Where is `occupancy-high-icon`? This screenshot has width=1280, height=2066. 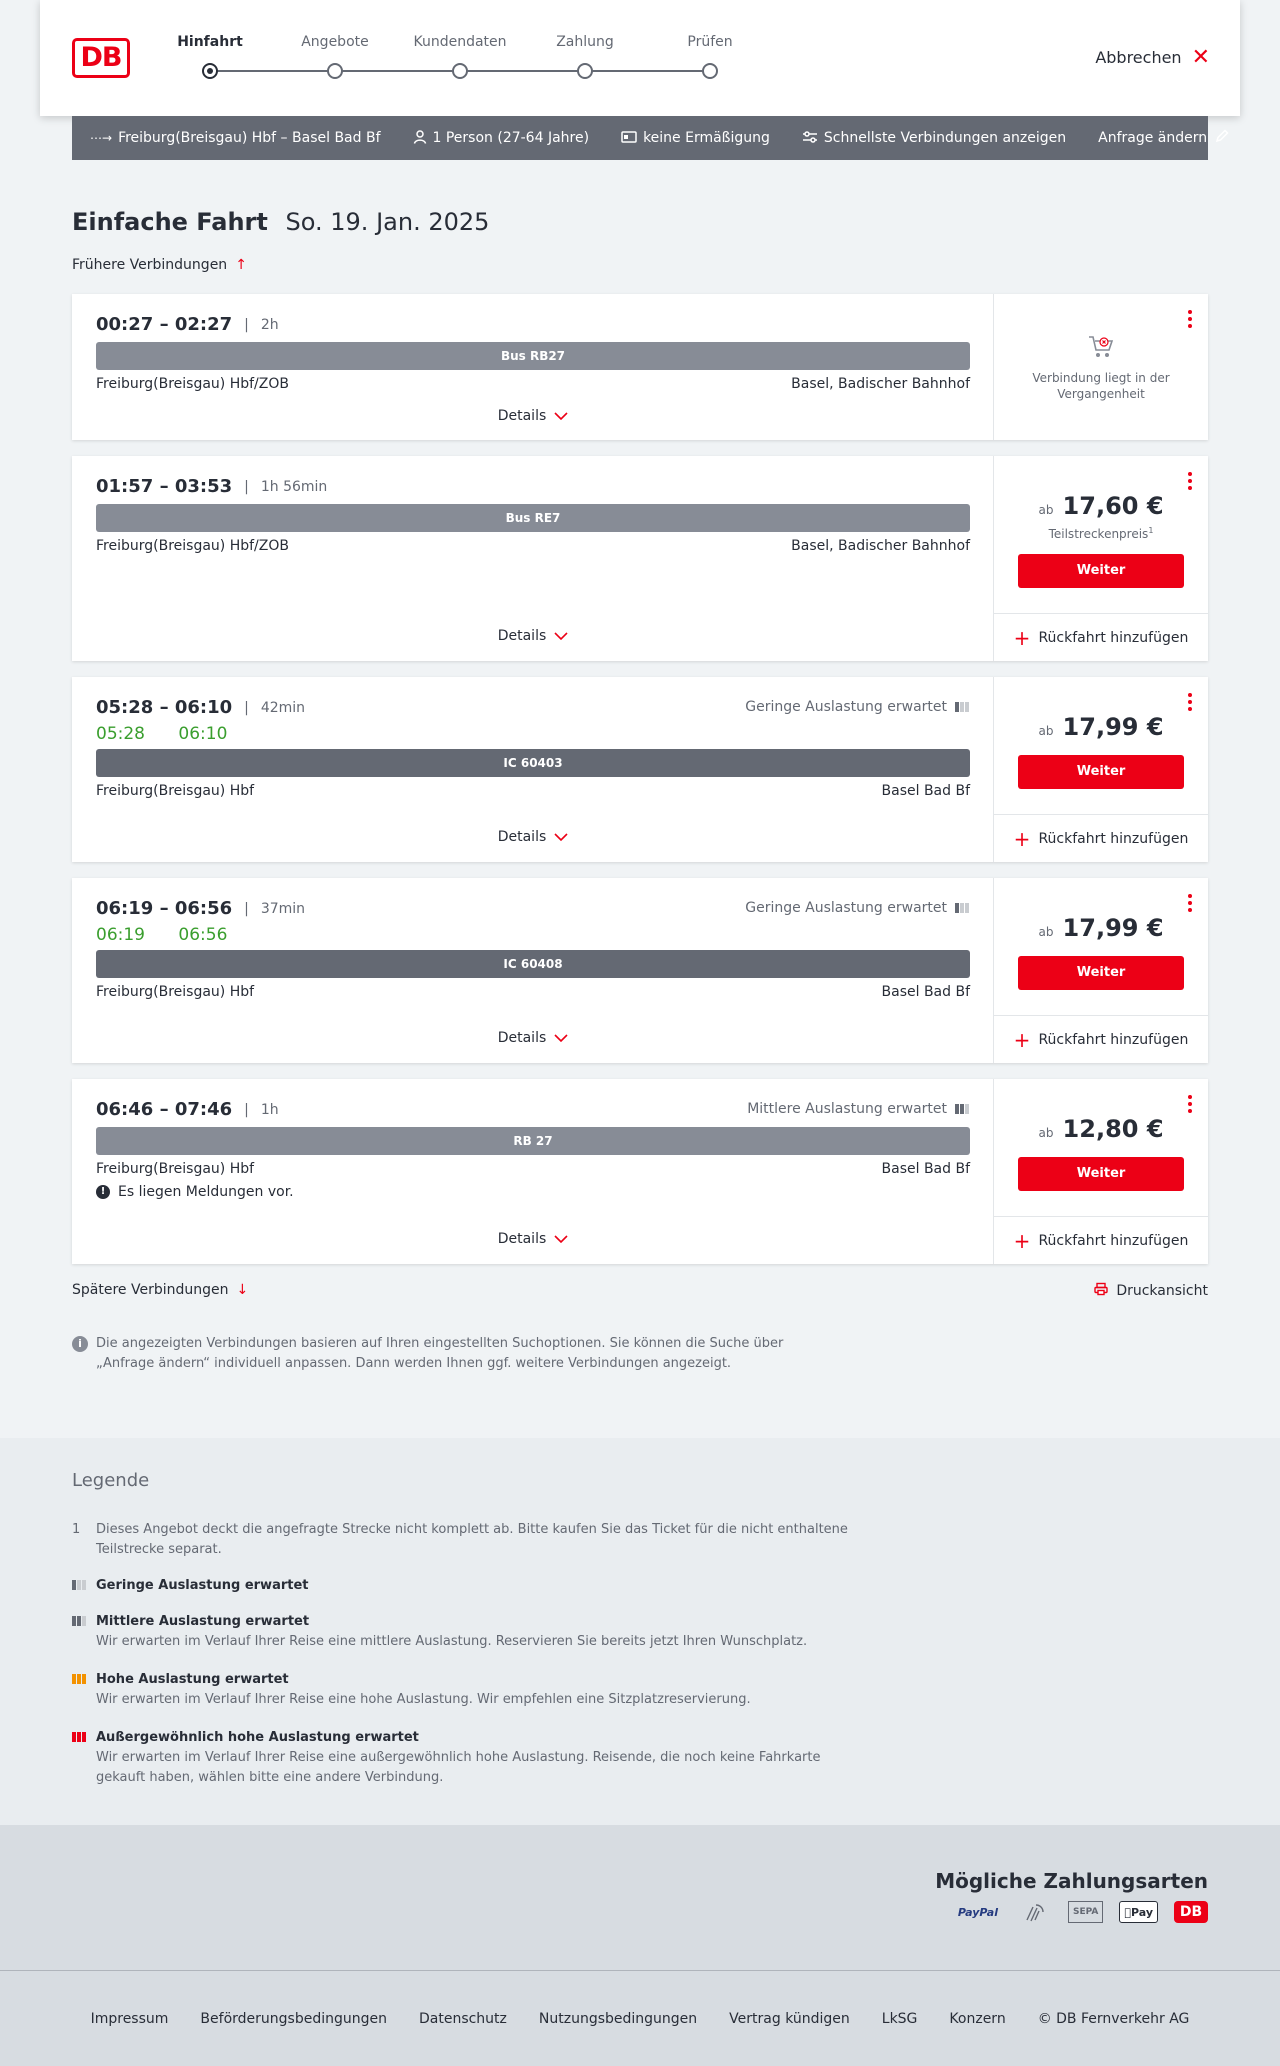 occupancy-high-icon is located at coordinates (79, 1679).